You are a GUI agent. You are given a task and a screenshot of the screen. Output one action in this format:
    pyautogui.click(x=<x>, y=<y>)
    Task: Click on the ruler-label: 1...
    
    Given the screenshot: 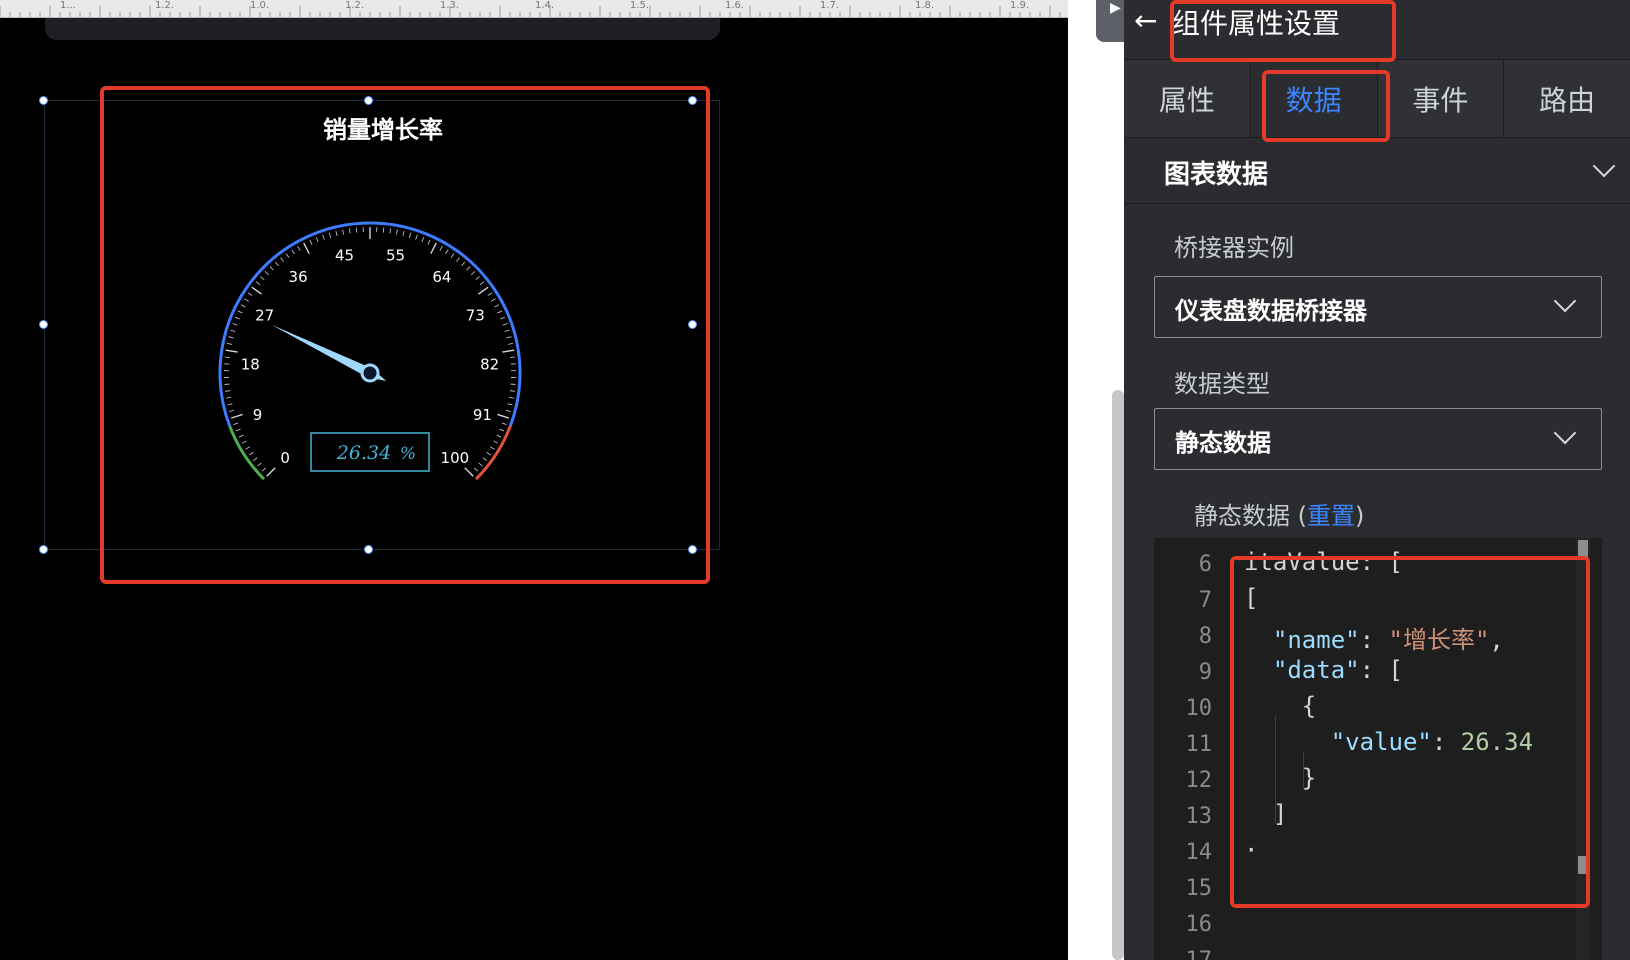 What is the action you would take?
    pyautogui.click(x=68, y=5)
    